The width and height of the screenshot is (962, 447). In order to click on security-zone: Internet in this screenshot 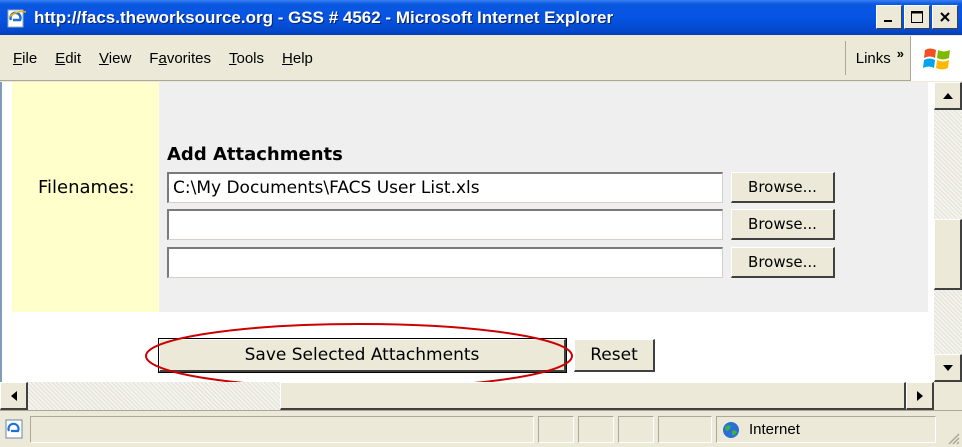, I will do `click(826, 429)`.